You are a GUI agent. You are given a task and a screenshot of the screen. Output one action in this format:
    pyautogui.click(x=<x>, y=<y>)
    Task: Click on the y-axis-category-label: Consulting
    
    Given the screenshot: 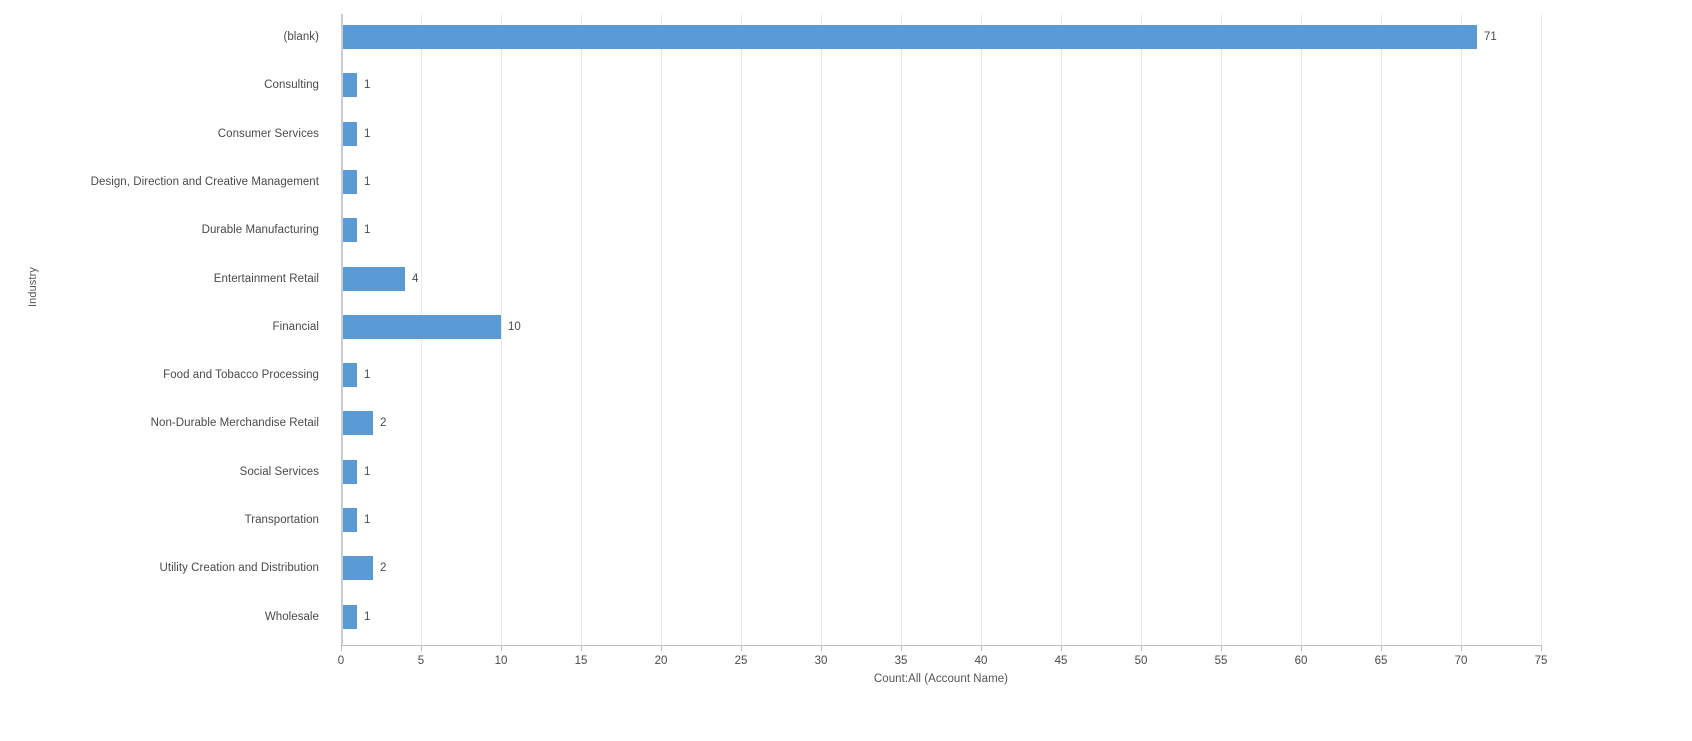 What is the action you would take?
    pyautogui.click(x=159, y=85)
    